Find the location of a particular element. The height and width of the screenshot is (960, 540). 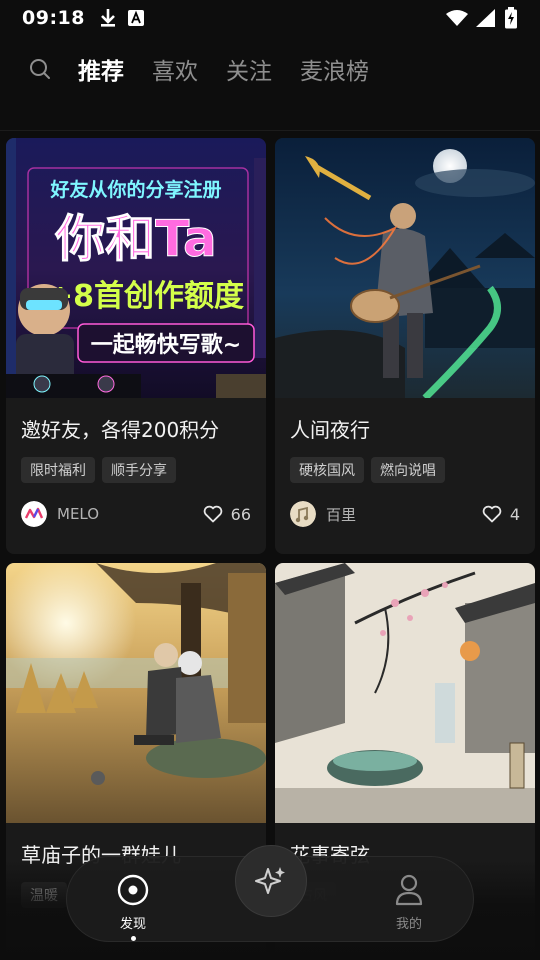

card-footer: MELO 66 is located at coordinates (136, 514).